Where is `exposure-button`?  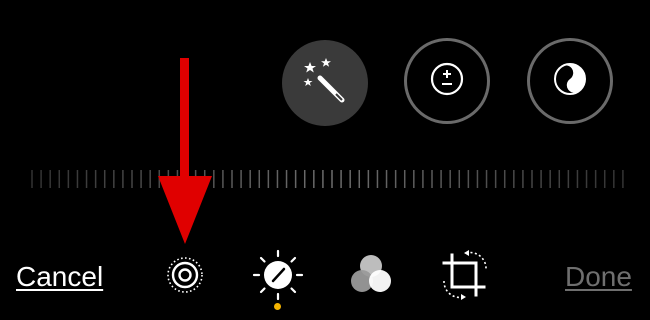 exposure-button is located at coordinates (447, 81).